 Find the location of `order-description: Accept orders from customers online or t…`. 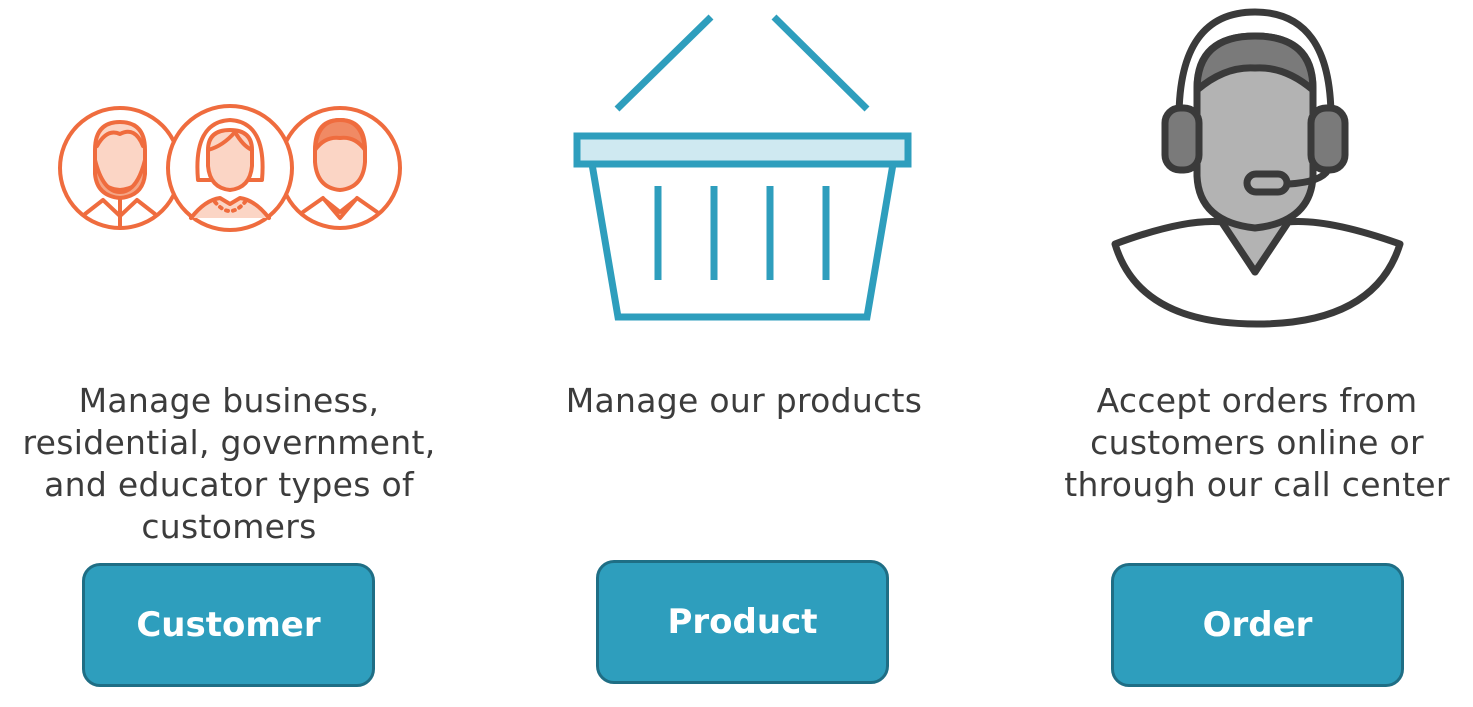

order-description: Accept orders from customers online or t… is located at coordinates (1250, 443).